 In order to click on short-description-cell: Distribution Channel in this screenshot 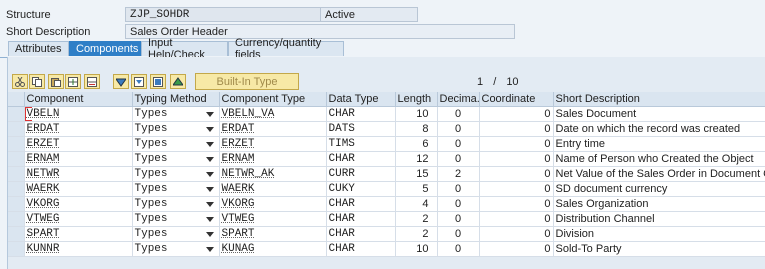, I will do `click(659, 219)`.